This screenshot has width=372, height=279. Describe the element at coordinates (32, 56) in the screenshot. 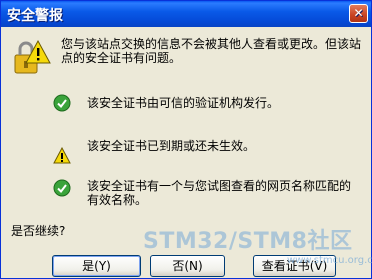

I see `lock-warning-icon` at that location.